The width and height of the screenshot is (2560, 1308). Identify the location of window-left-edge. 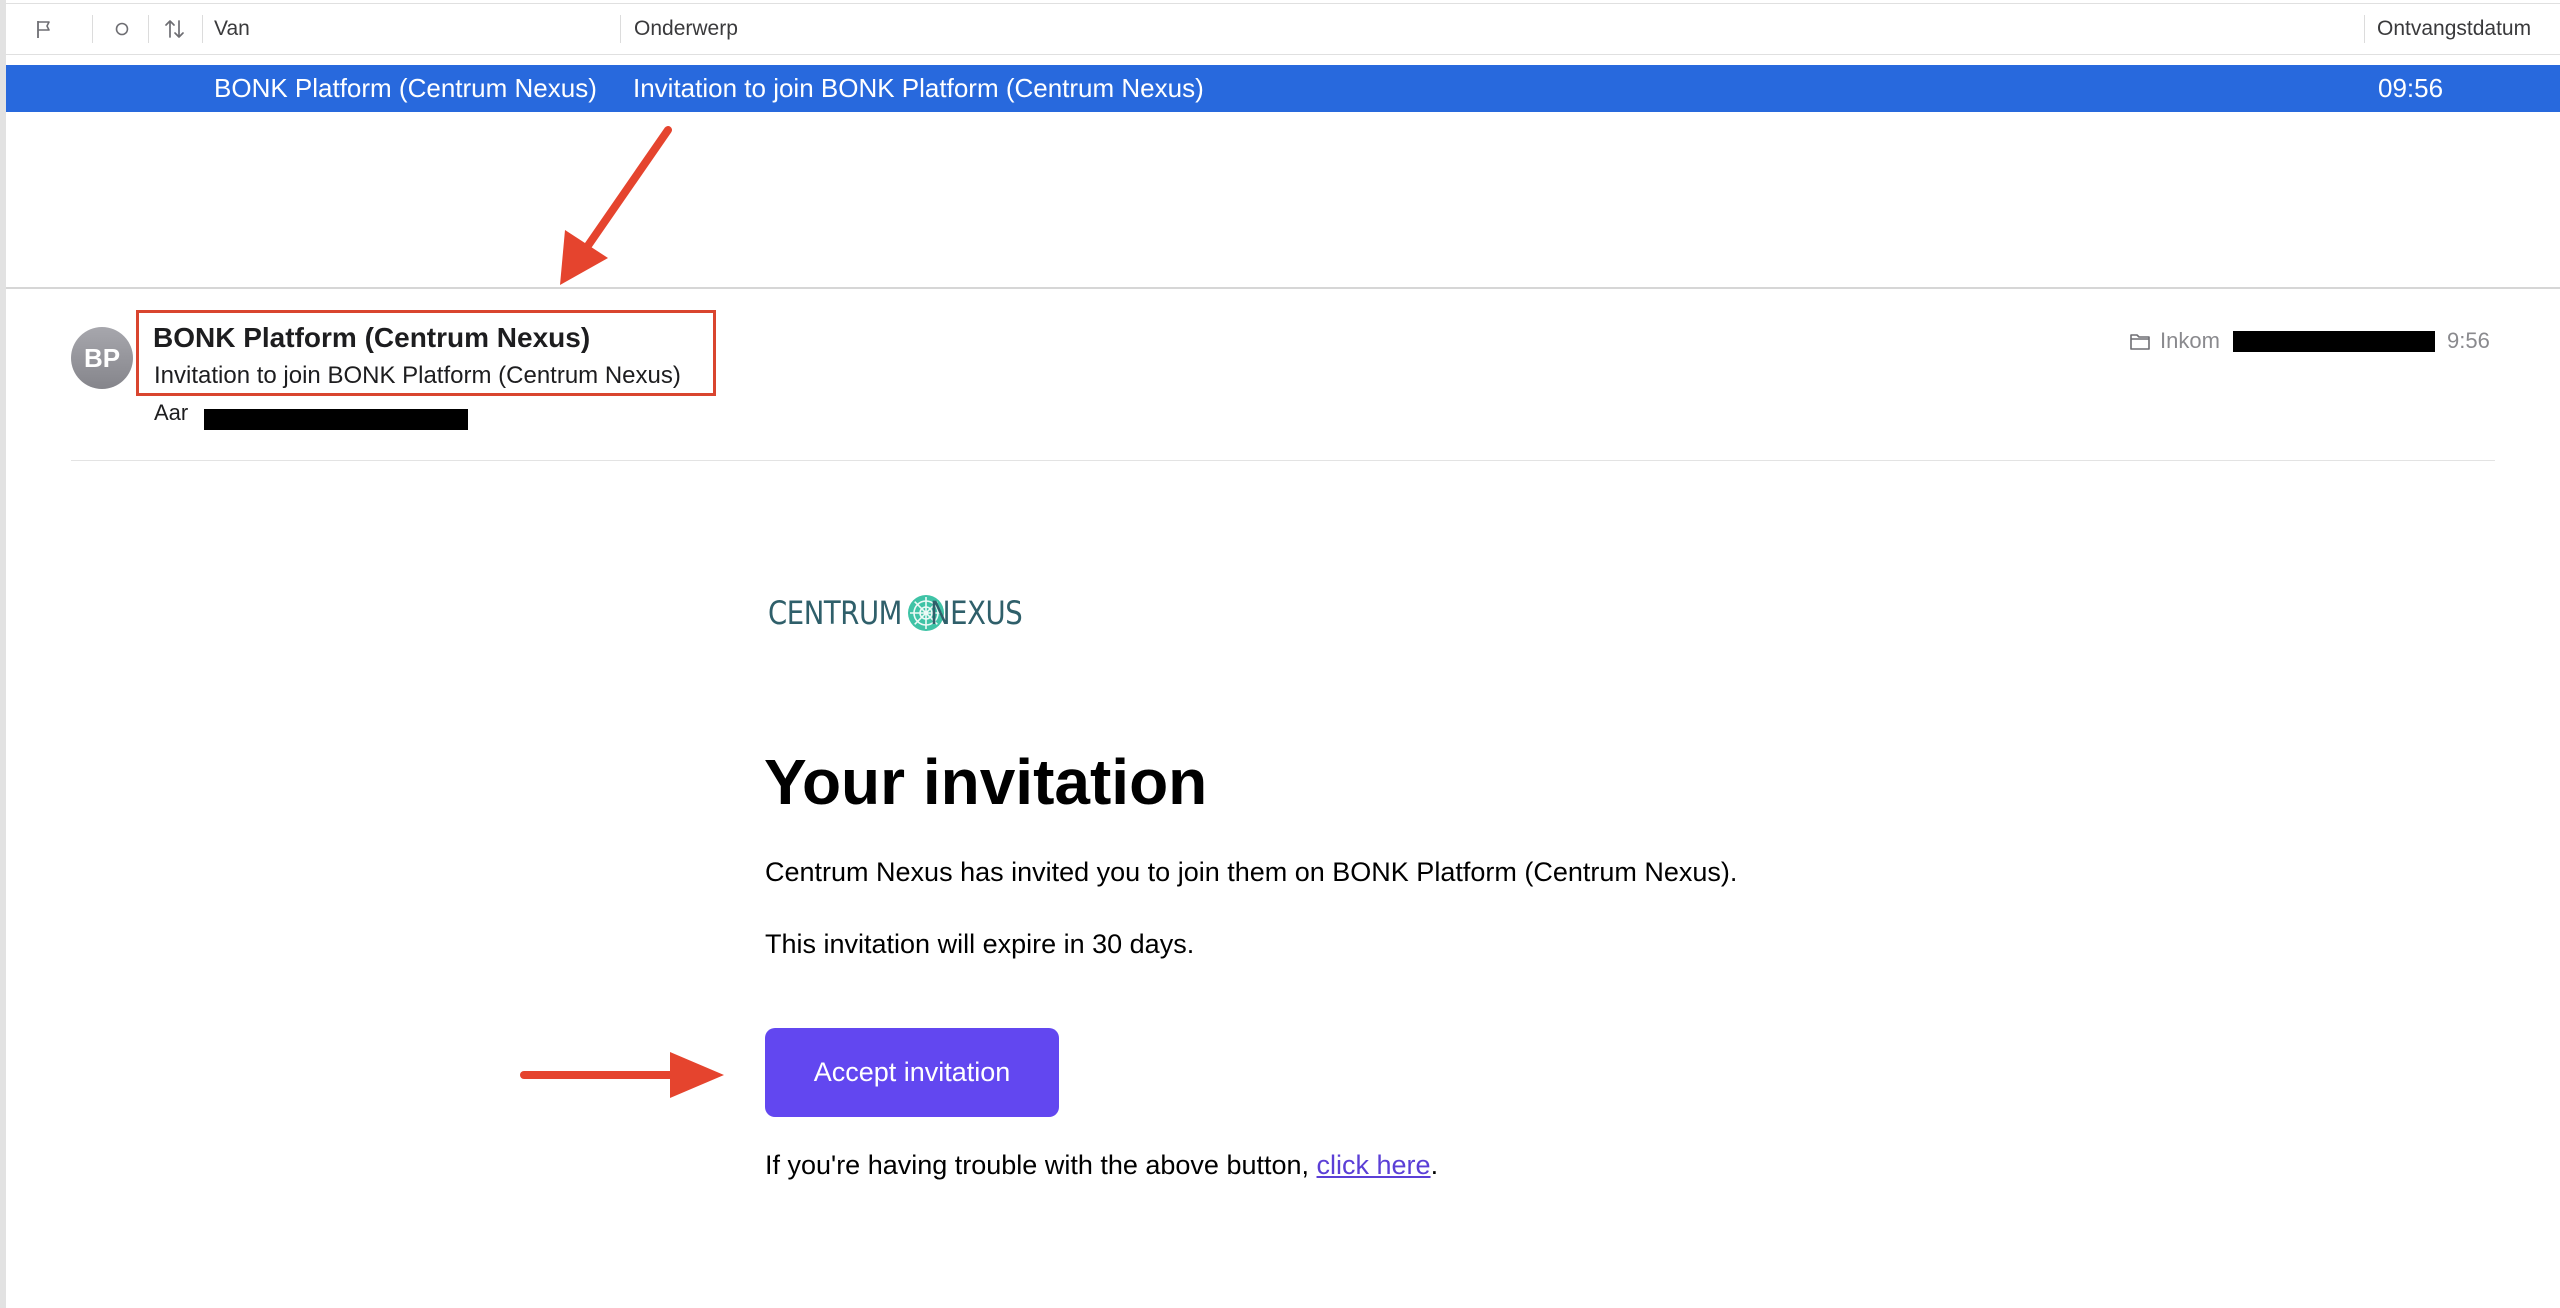
(3, 654).